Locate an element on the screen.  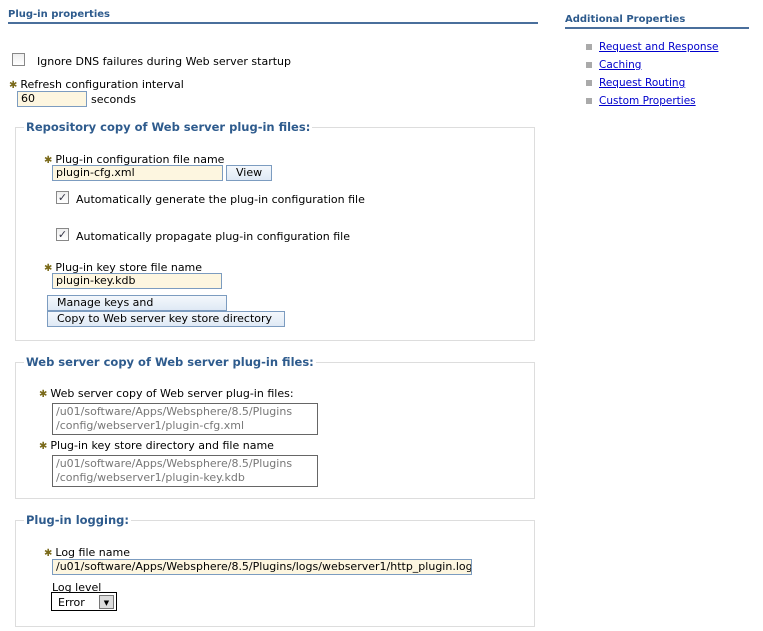
refresh-label: Refresh configuration interval is located at coordinates (102, 84).